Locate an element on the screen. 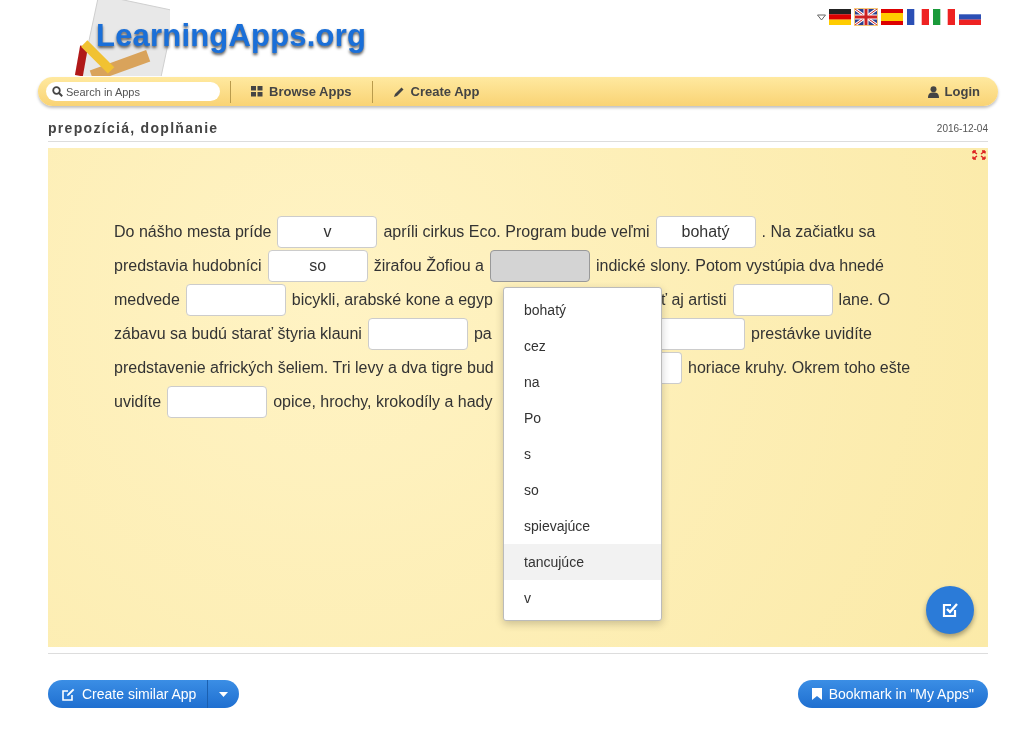 The width and height of the screenshot is (1020, 738). grid-icon is located at coordinates (257, 91).